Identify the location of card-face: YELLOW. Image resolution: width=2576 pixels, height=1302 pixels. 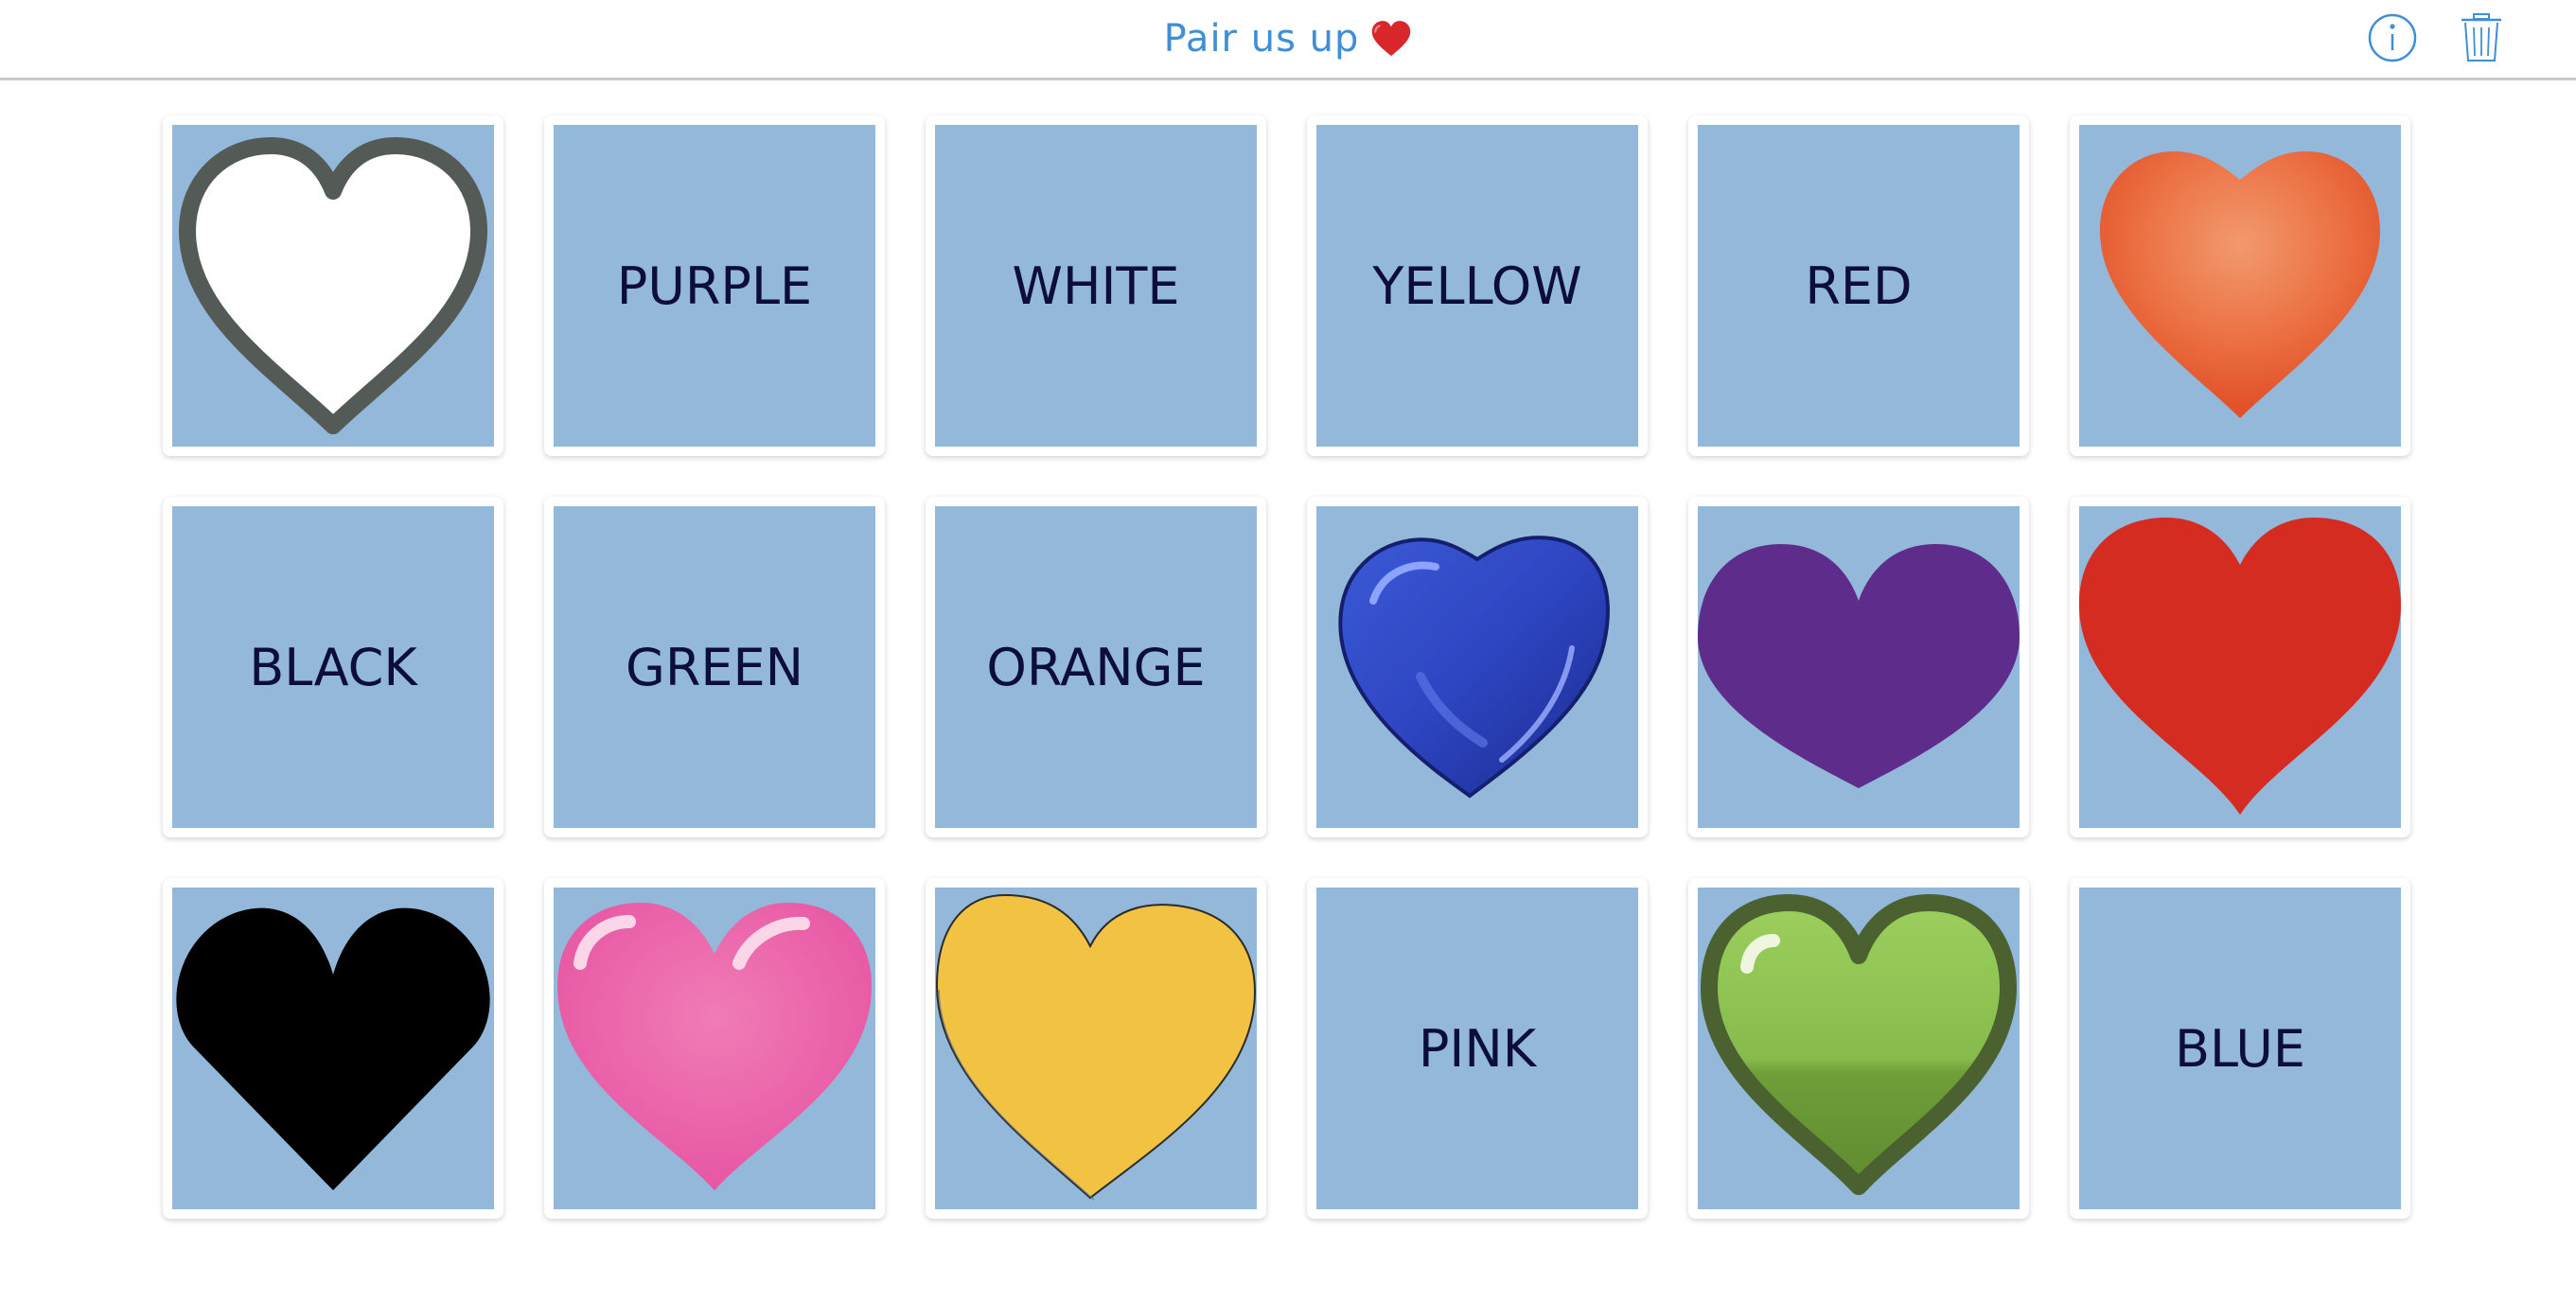
(1477, 286).